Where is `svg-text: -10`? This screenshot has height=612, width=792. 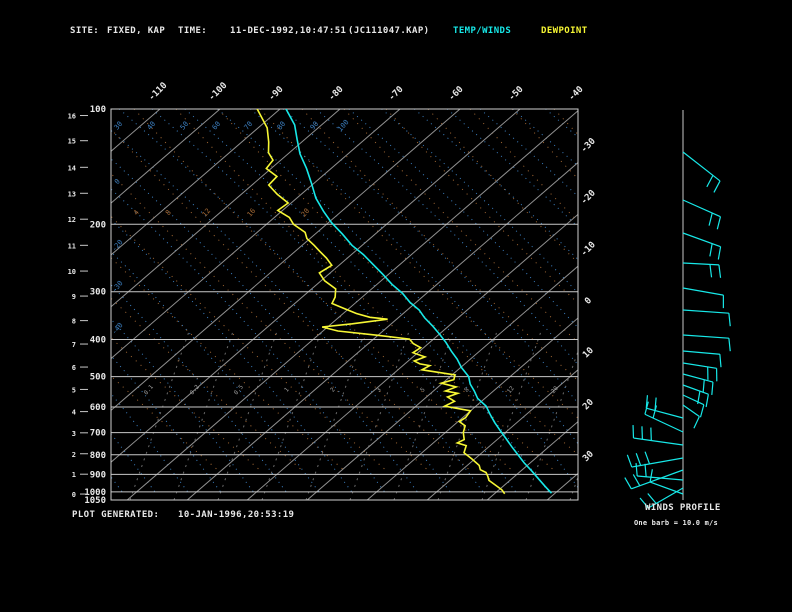
svg-text: -10 is located at coordinates (588, 249).